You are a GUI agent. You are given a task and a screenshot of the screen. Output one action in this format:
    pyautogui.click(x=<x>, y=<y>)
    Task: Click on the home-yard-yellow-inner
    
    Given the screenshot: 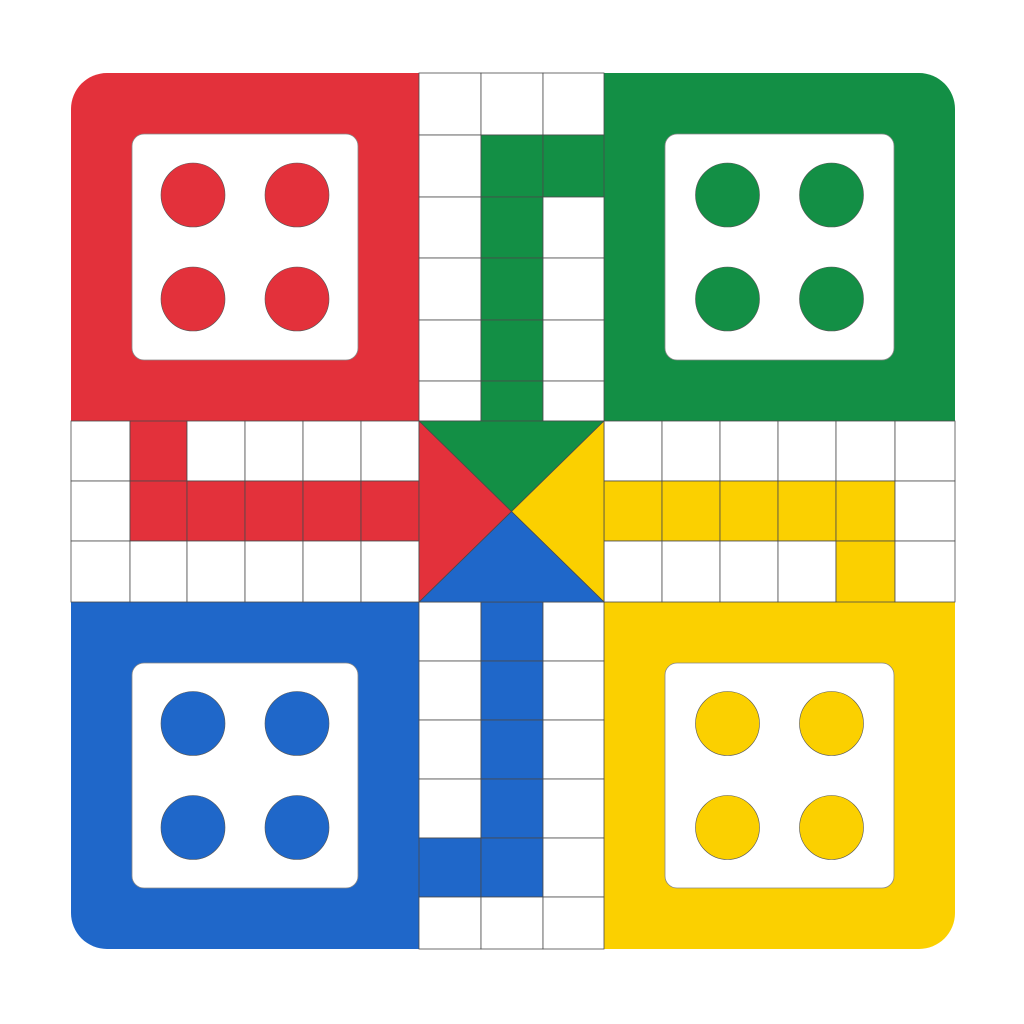 What is the action you would take?
    pyautogui.click(x=779, y=775)
    